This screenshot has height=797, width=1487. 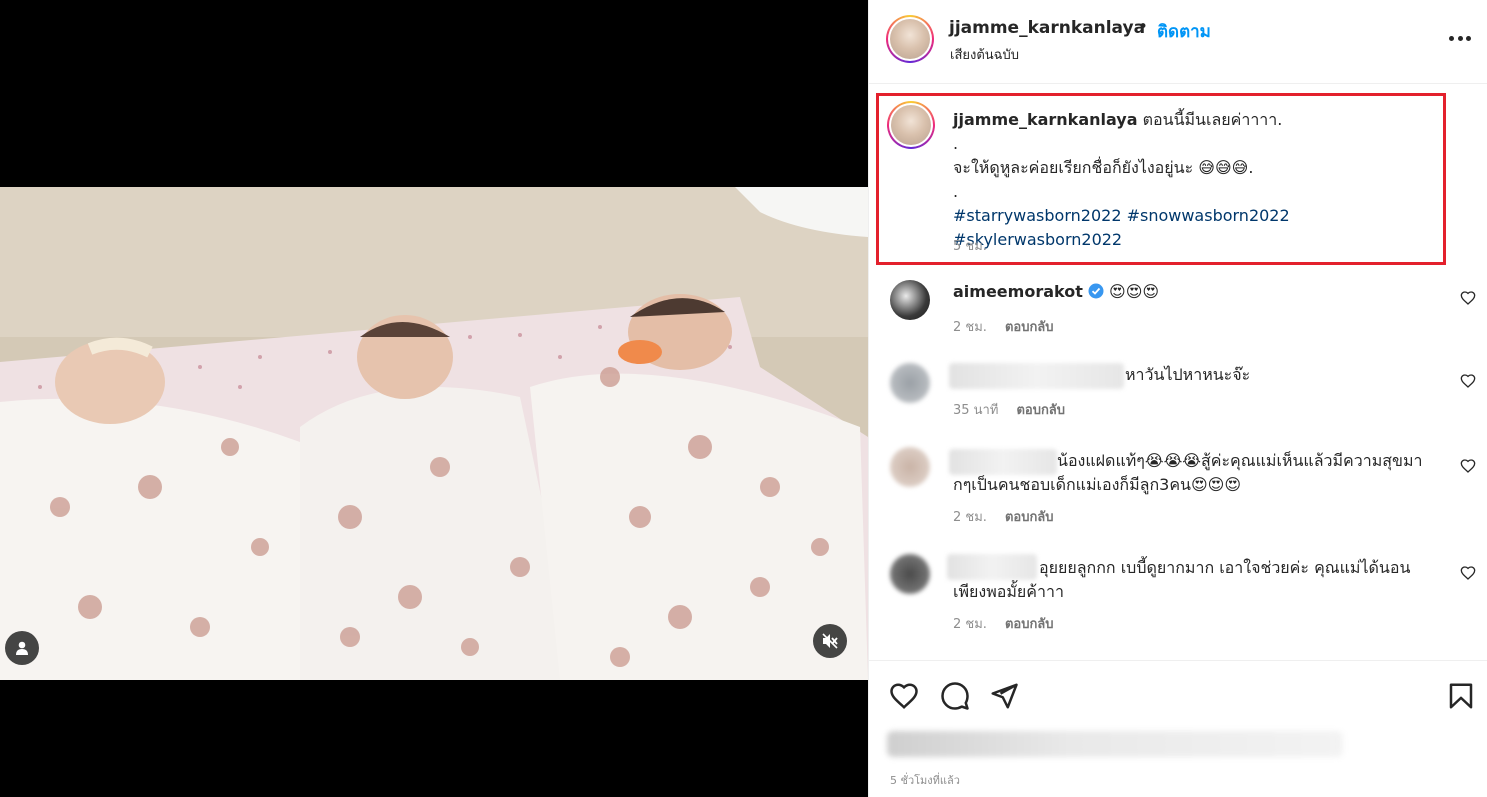 What do you see at coordinates (970, 246) in the screenshot?
I see `caption-time: 5 ชม.` at bounding box center [970, 246].